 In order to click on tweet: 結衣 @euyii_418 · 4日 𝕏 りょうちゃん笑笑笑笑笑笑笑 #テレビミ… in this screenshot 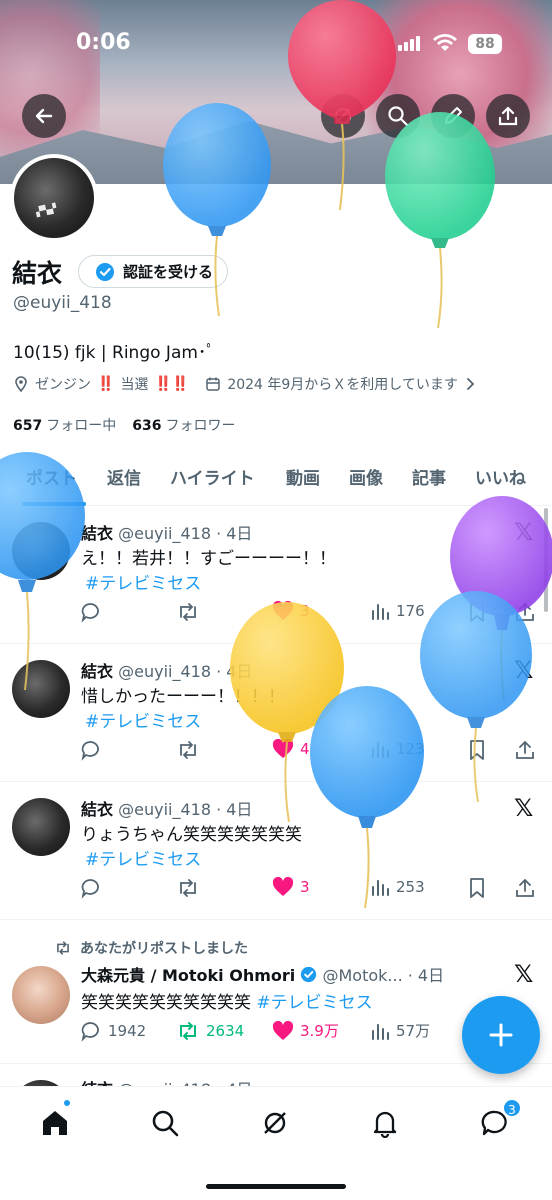, I will do `click(276, 851)`.